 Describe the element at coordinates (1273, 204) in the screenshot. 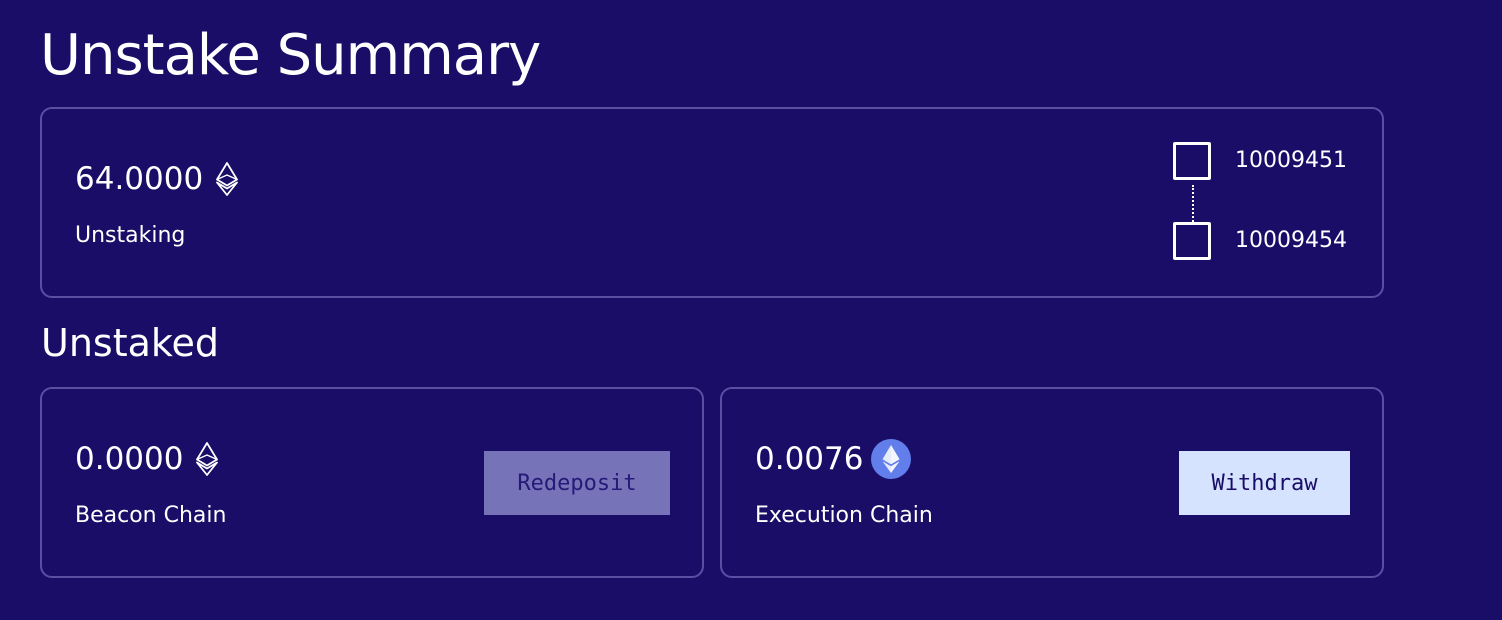

I see `validator-range: 10009451 10009454` at that location.